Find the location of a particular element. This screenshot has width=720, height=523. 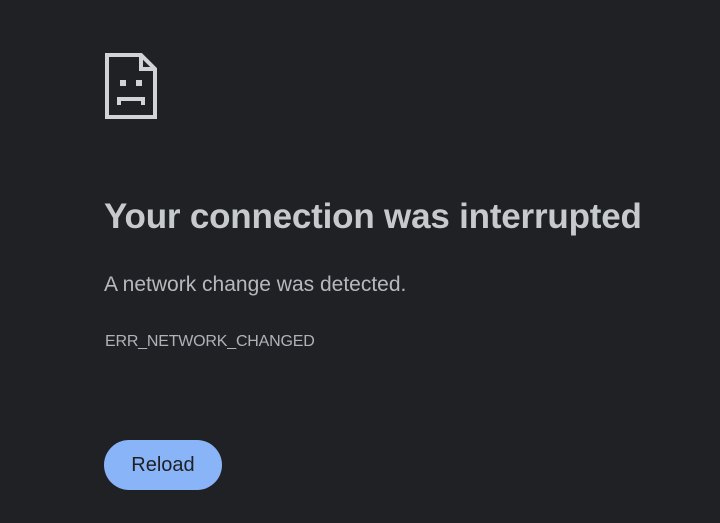

error-code: ERR_NETWORK_CHANGED is located at coordinates (210, 341).